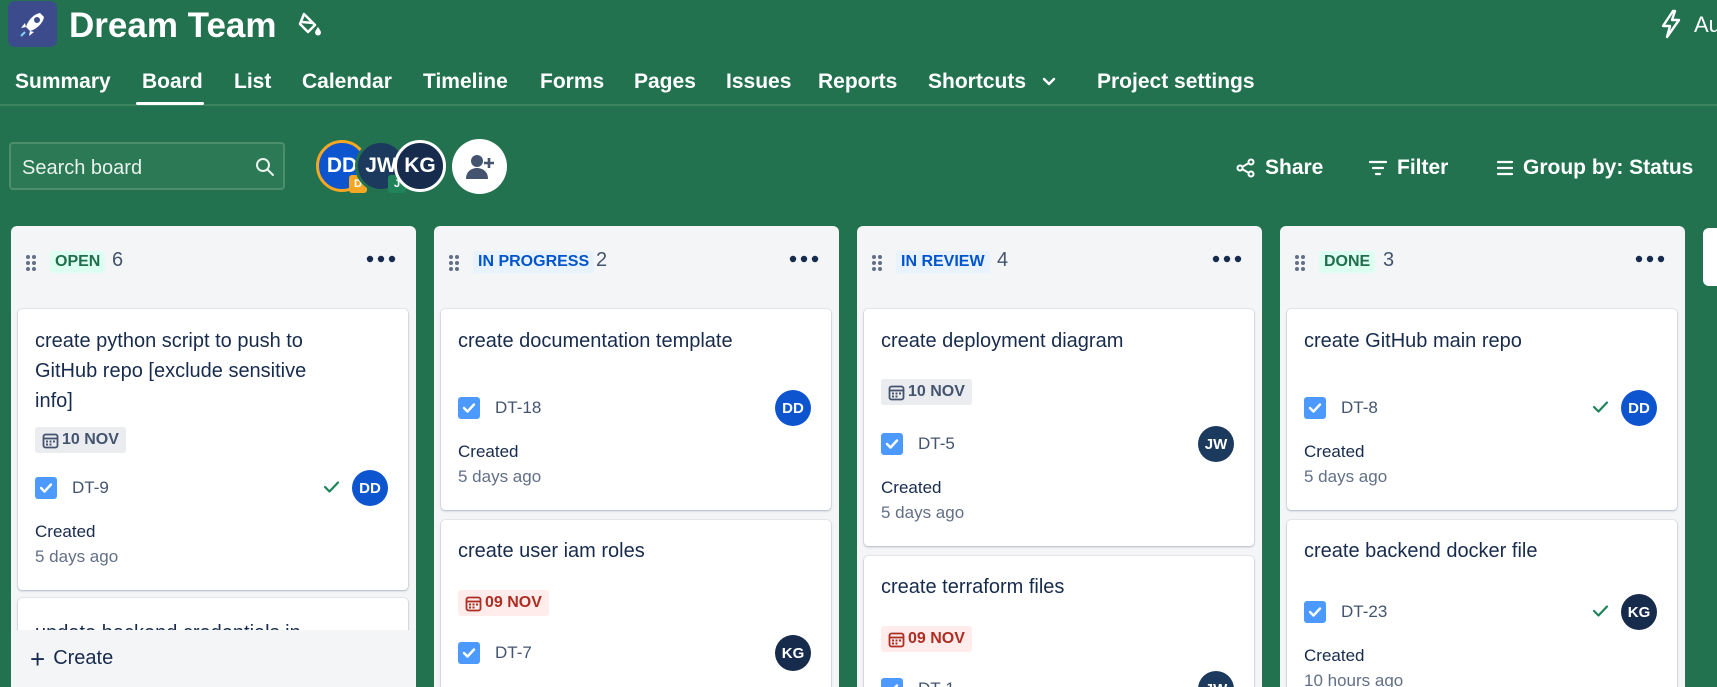  What do you see at coordinates (858, 26) in the screenshot?
I see `project-header: Dream Team Au` at bounding box center [858, 26].